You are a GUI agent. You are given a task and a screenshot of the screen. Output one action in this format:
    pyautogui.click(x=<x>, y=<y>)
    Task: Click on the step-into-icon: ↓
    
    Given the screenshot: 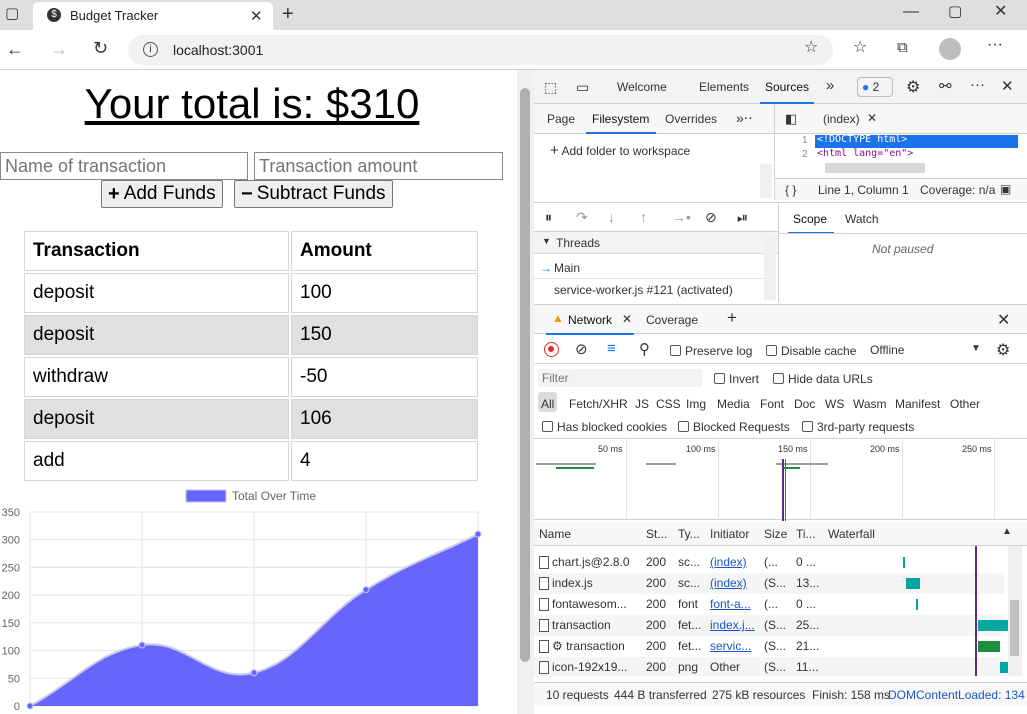 What is the action you would take?
    pyautogui.click(x=611, y=217)
    